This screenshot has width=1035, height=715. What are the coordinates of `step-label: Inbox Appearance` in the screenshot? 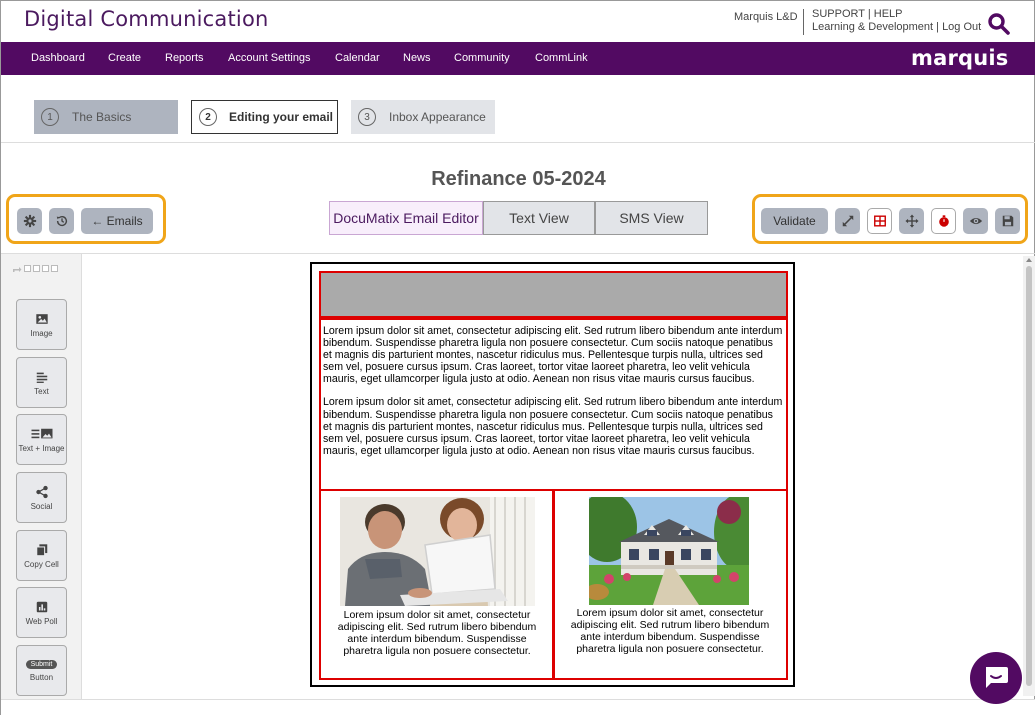 It's located at (437, 117).